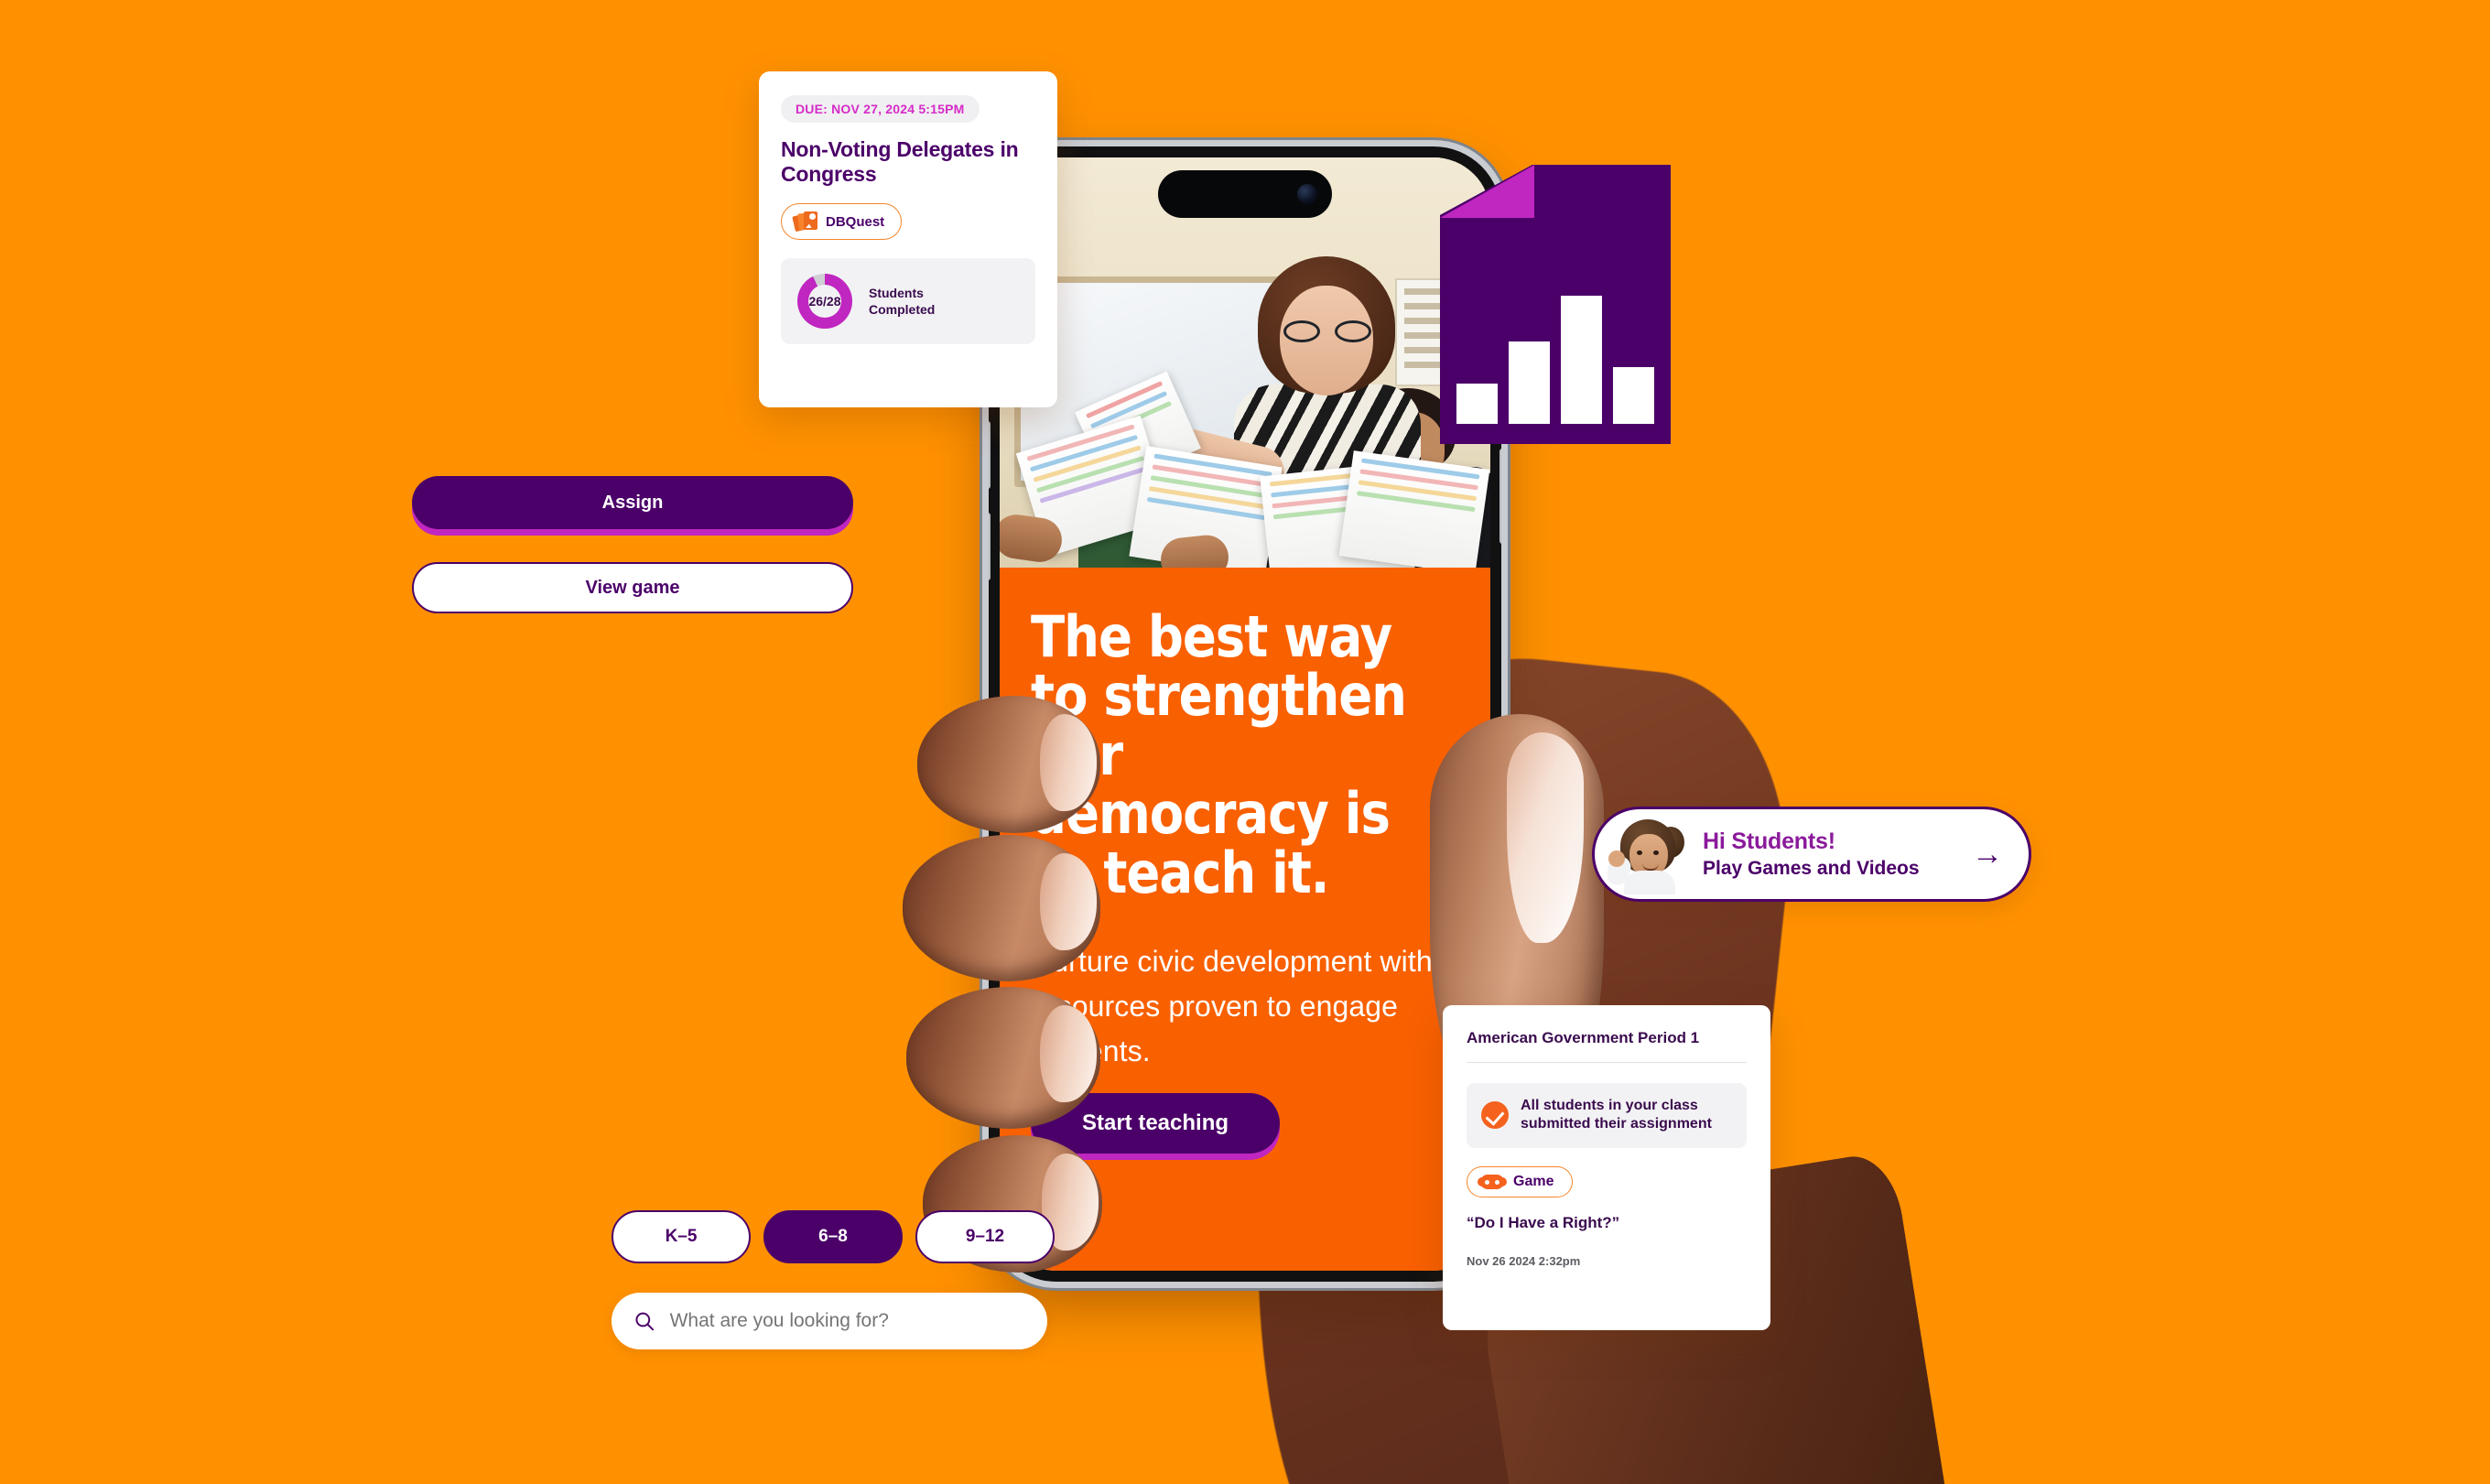 This screenshot has width=2490, height=1484. I want to click on progress-label-line1: Students, so click(896, 293).